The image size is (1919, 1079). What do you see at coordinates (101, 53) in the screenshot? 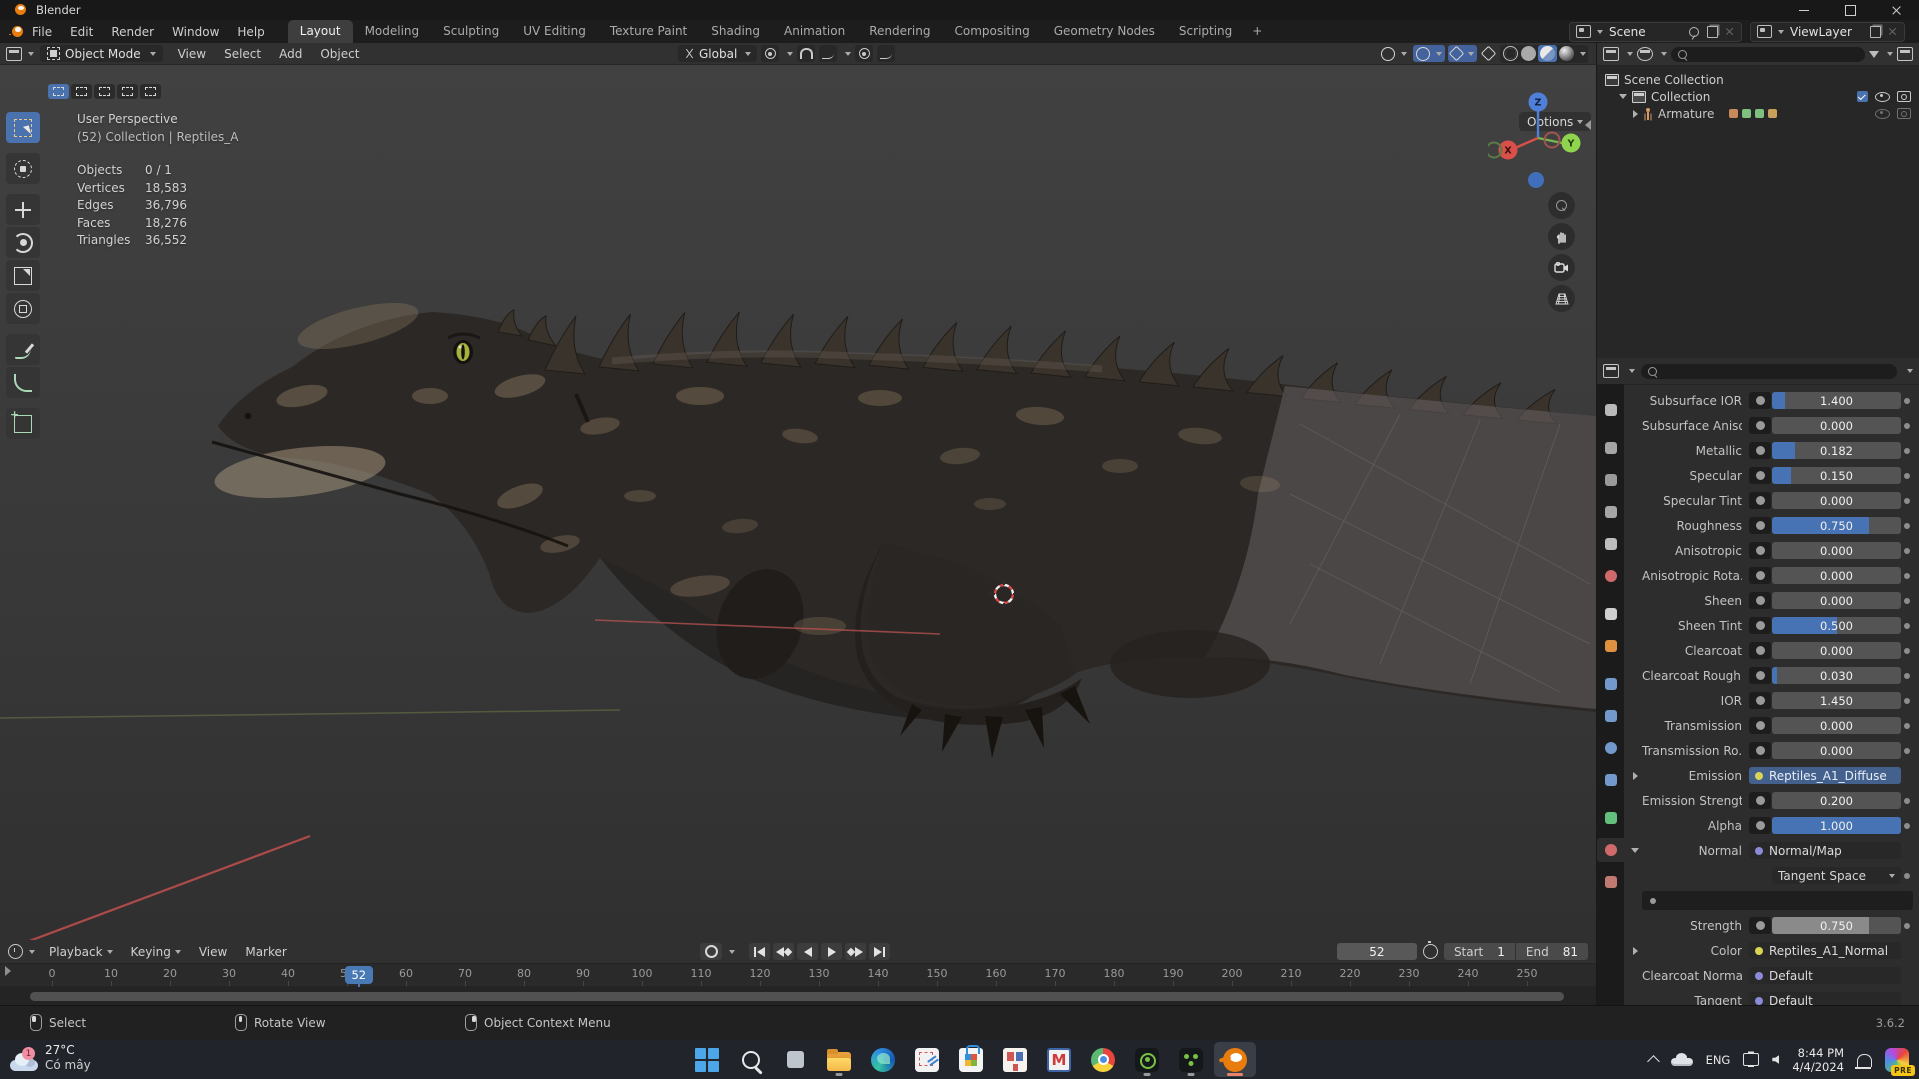
I see `mode-dropdown: Object Mode` at bounding box center [101, 53].